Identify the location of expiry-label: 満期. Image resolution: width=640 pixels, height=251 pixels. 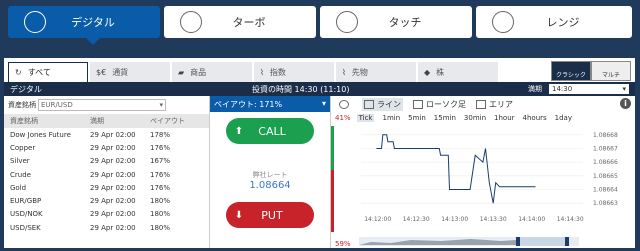
(535, 89).